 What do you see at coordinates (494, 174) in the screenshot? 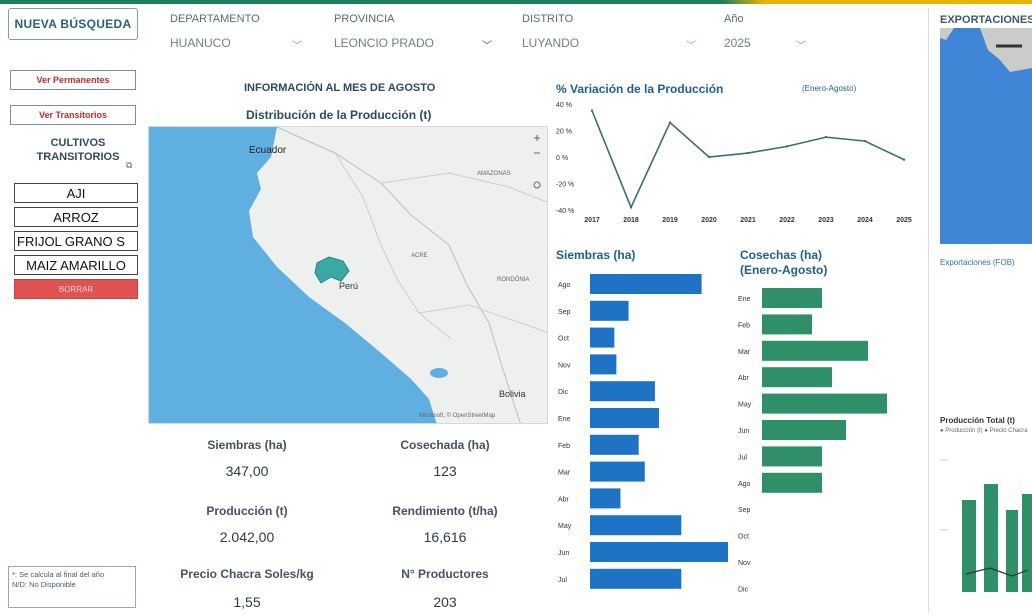
I see `map-label-amazonas: AMAZONAS` at bounding box center [494, 174].